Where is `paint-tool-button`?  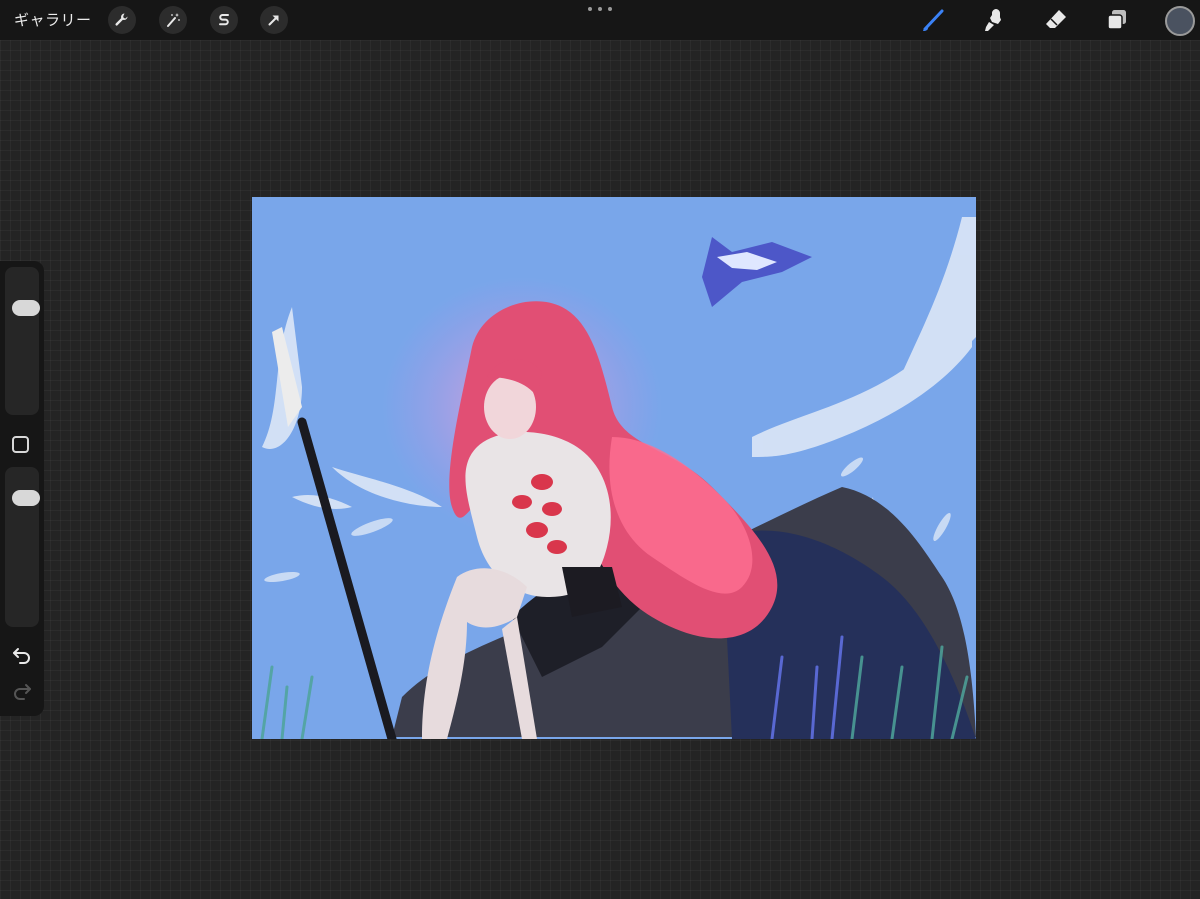
paint-tool-button is located at coordinates (933, 20).